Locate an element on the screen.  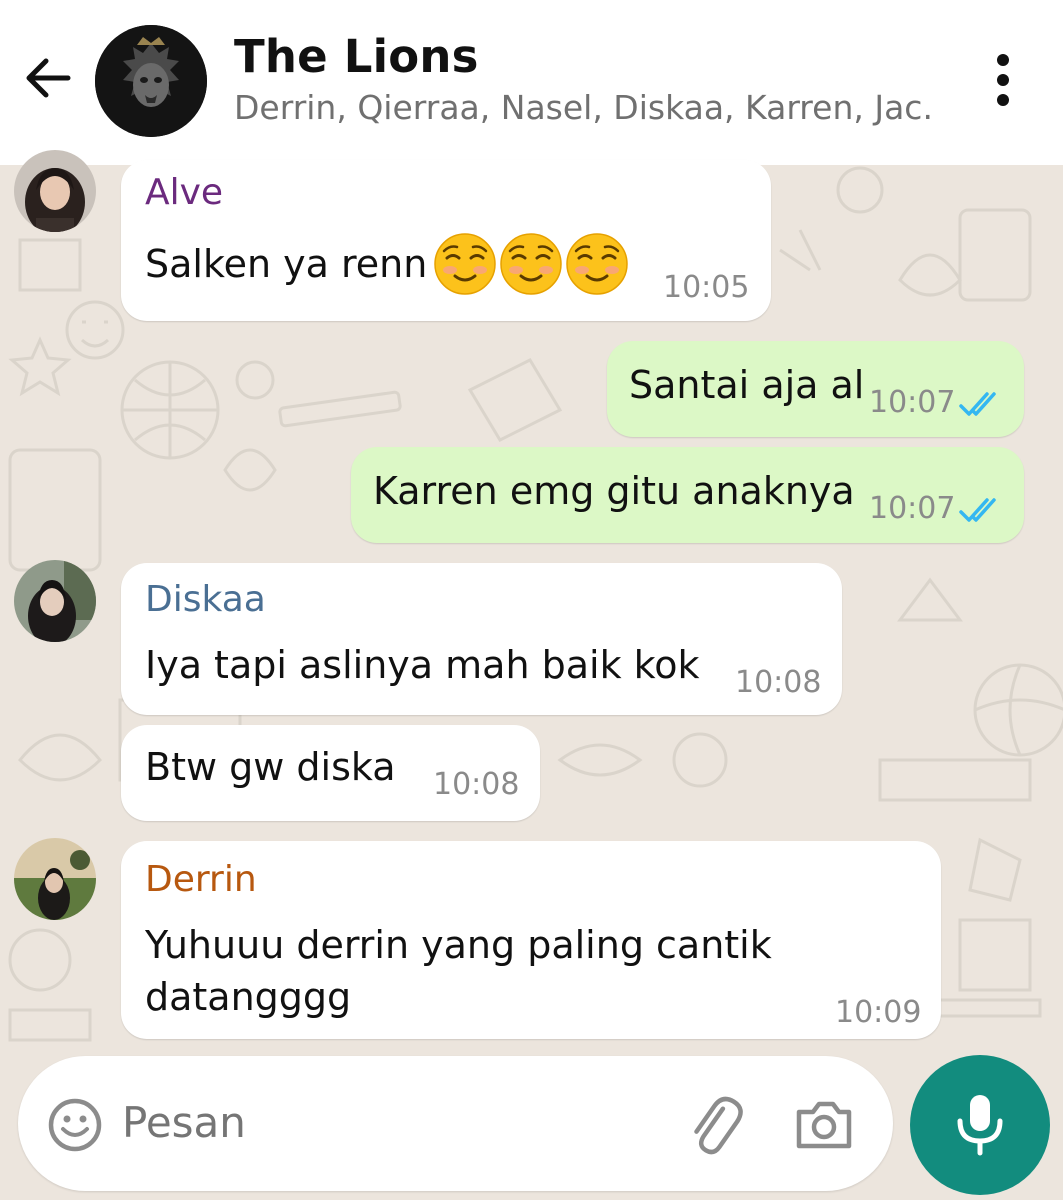
message-bubble-alve: Alve Salken ya renn 10:05 is located at coordinates (446, 240).